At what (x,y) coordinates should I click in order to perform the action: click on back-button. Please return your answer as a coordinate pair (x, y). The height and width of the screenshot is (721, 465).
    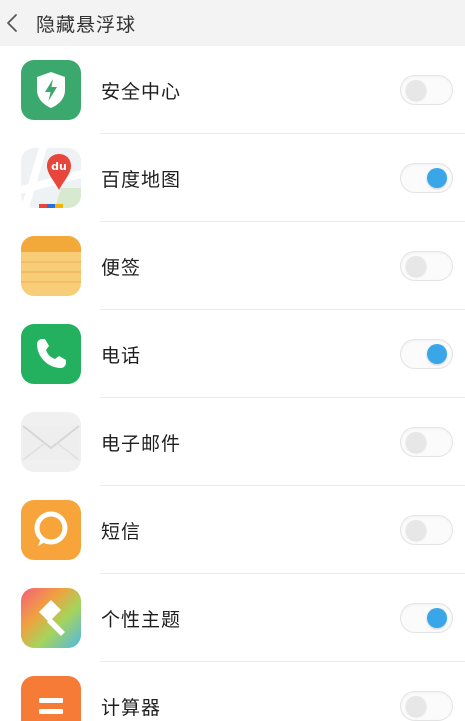
    Looking at the image, I should click on (15, 23).